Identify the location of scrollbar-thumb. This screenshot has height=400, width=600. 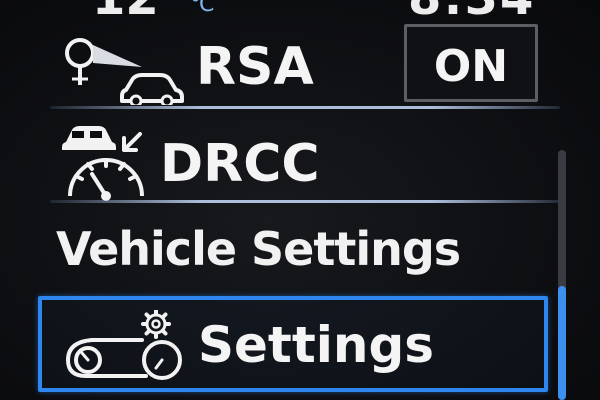
(562, 343).